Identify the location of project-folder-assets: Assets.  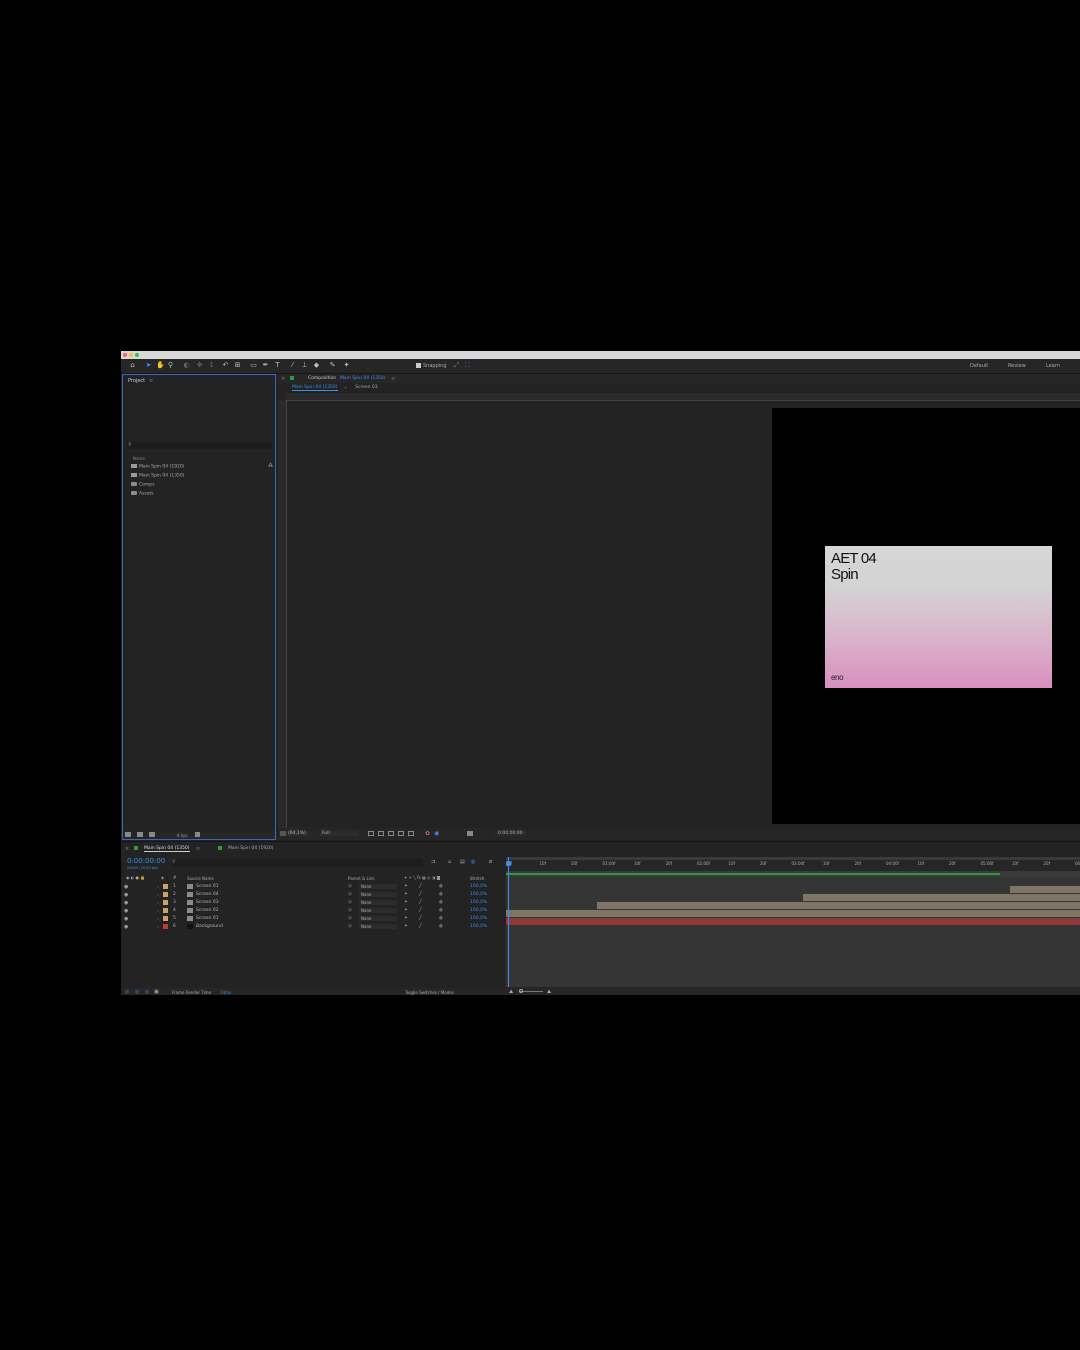
(142, 494).